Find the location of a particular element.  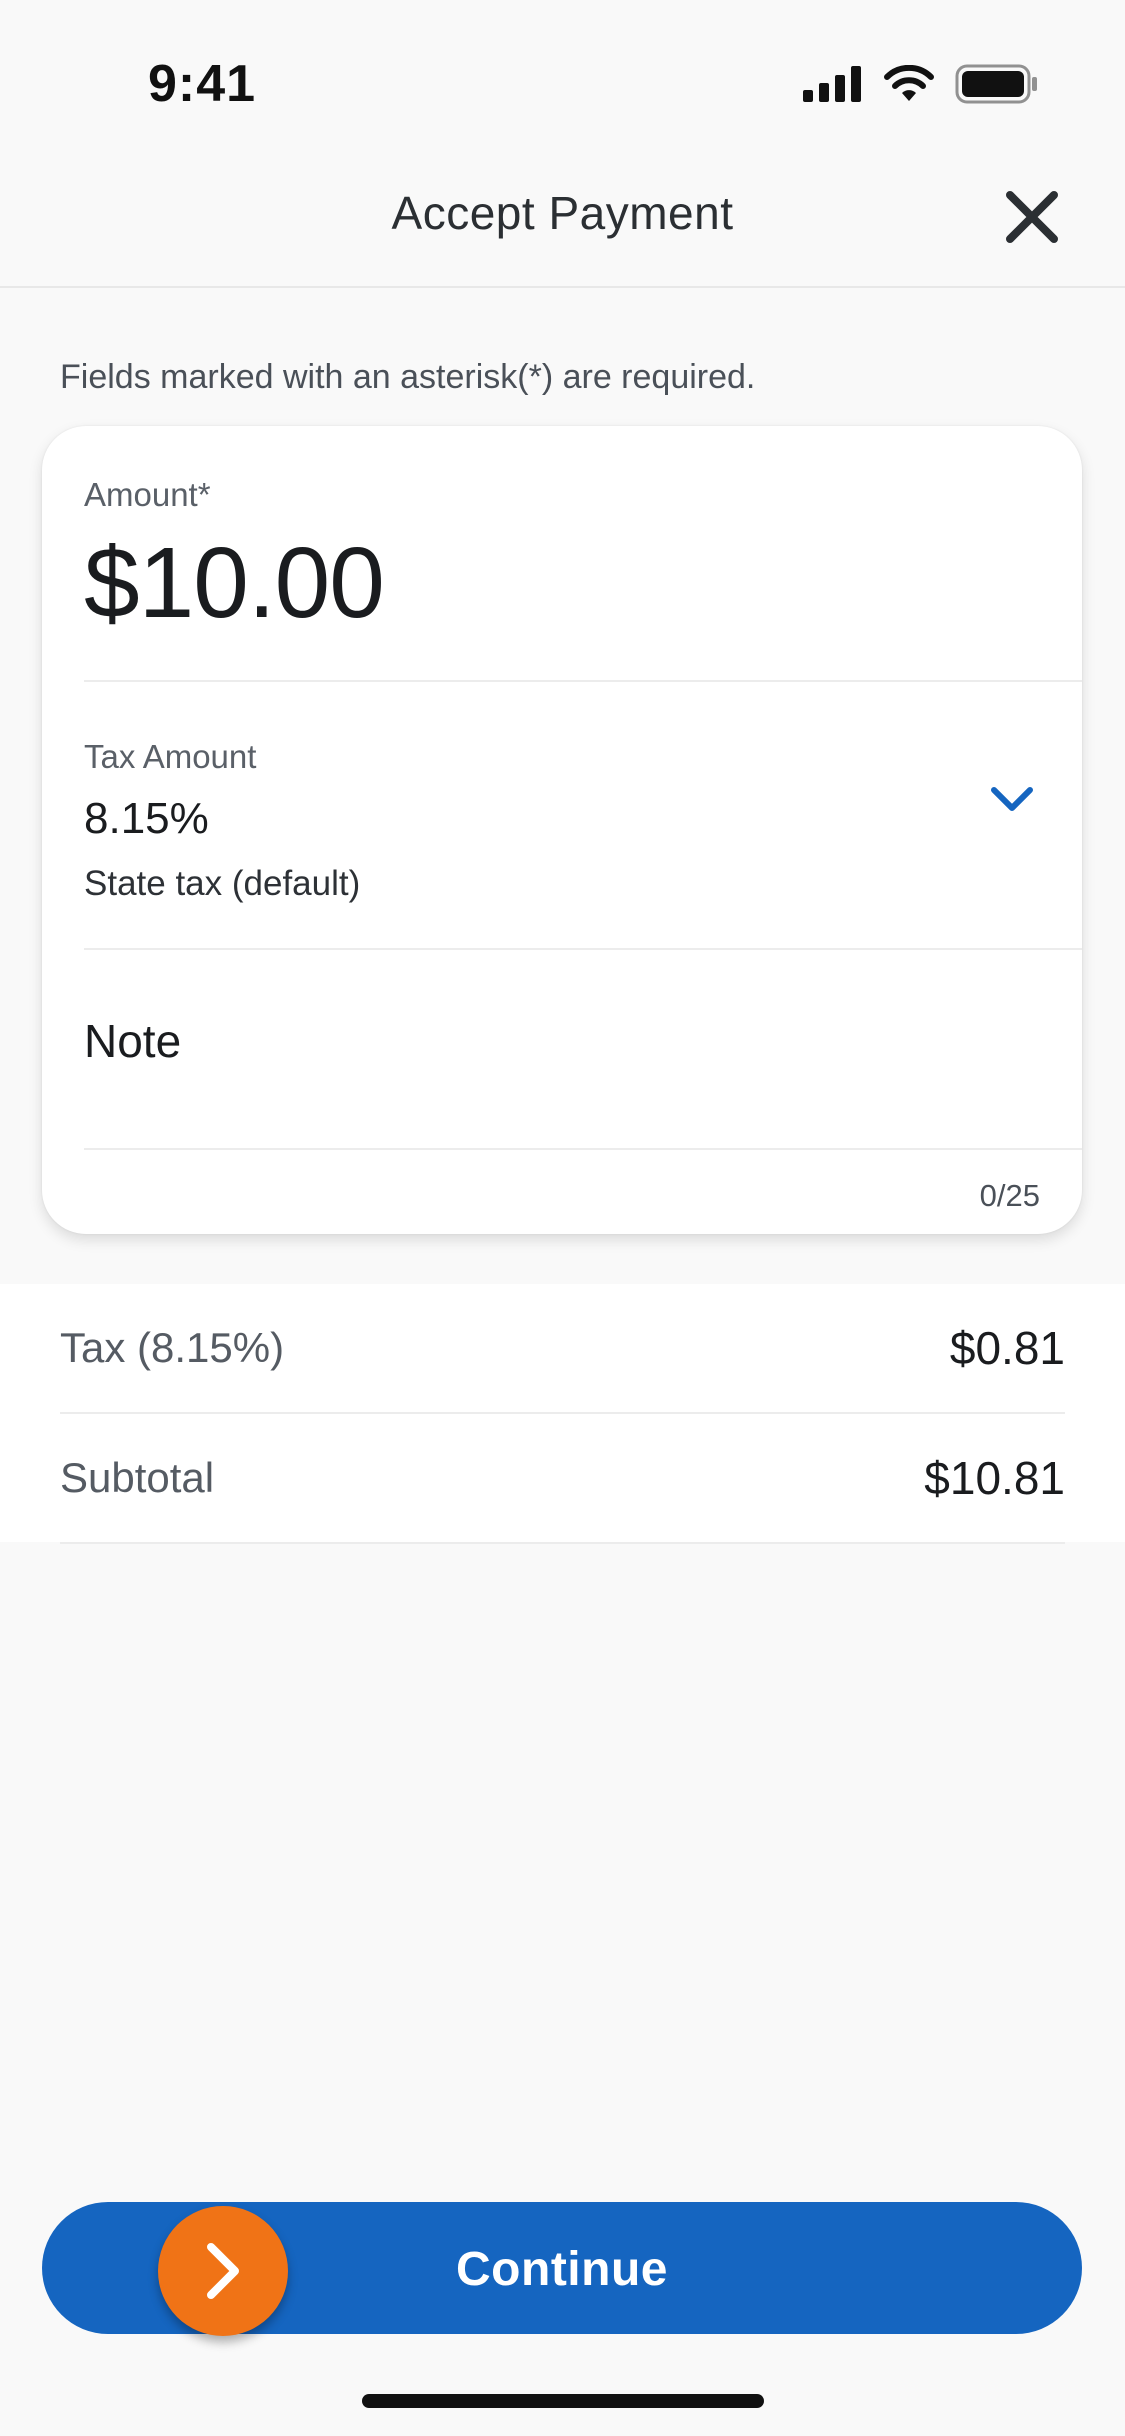

amount-label: Amount* is located at coordinates (147, 494).